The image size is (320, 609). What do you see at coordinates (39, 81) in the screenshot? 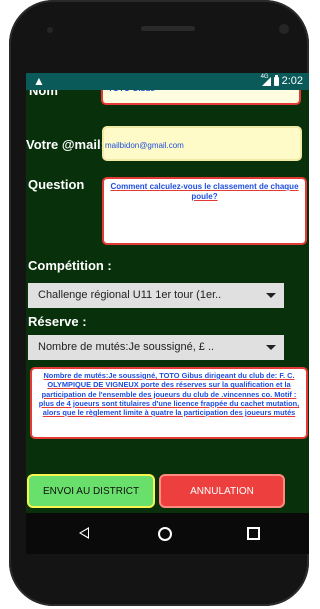
I see `warning-icon: ▲` at bounding box center [39, 81].